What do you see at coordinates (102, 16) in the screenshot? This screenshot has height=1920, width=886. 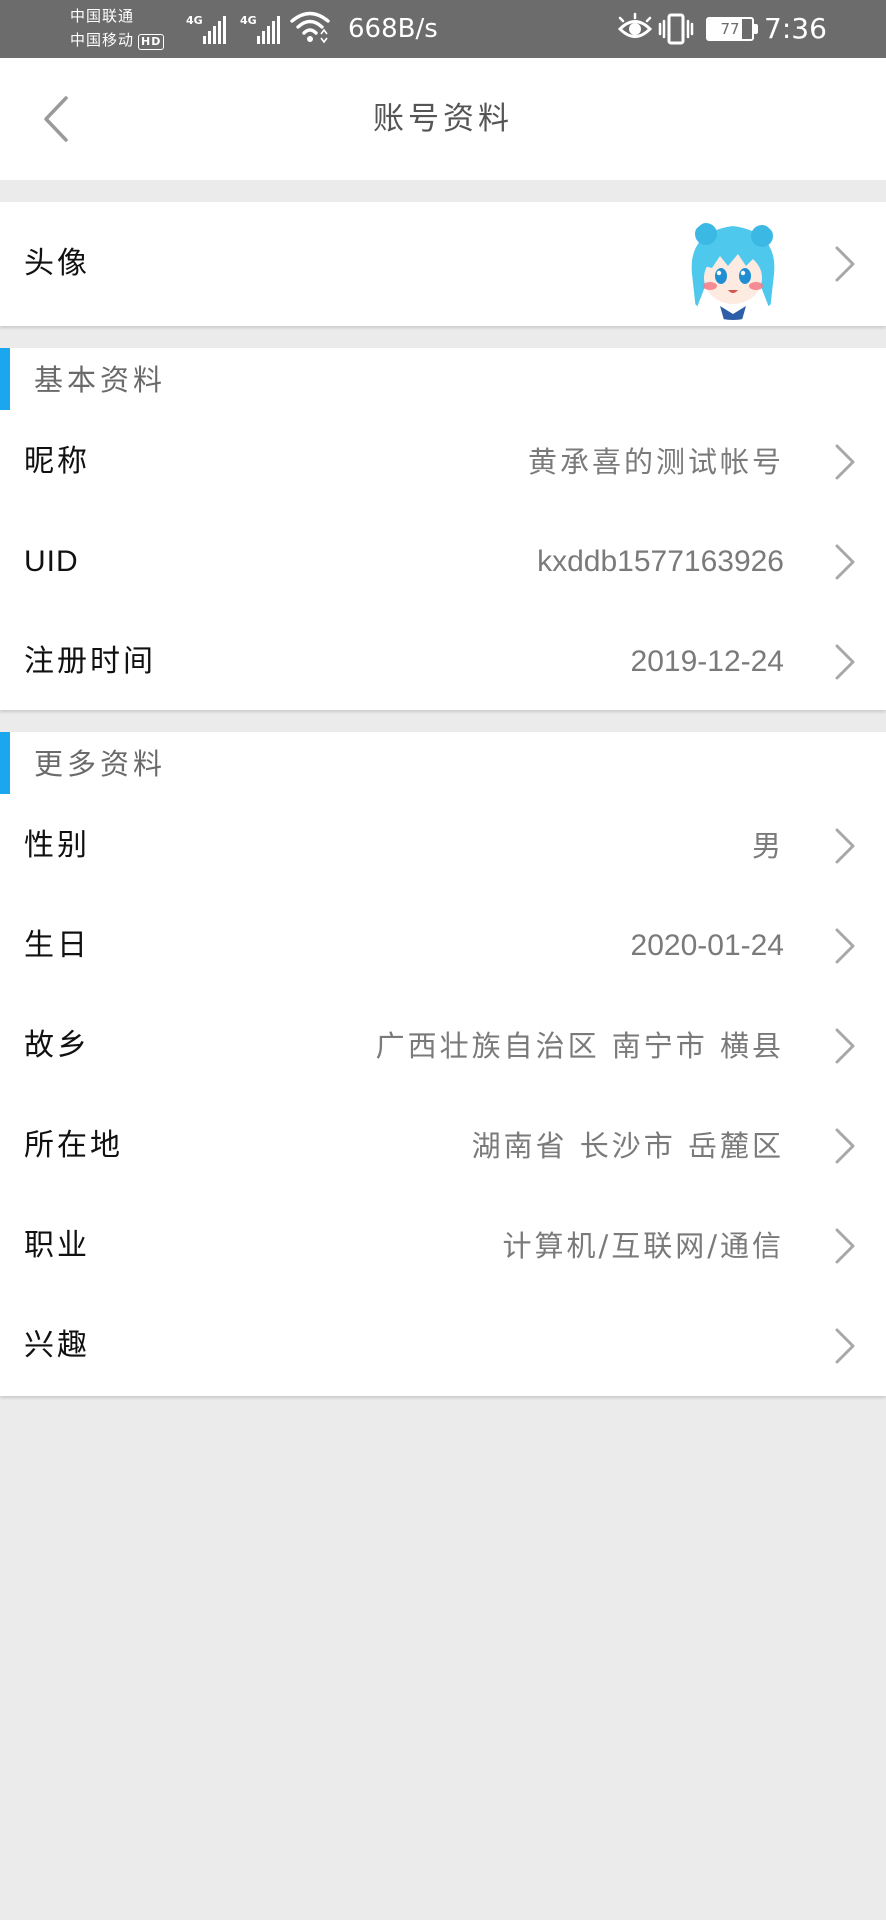 I see `carrier-1: 中国联通` at bounding box center [102, 16].